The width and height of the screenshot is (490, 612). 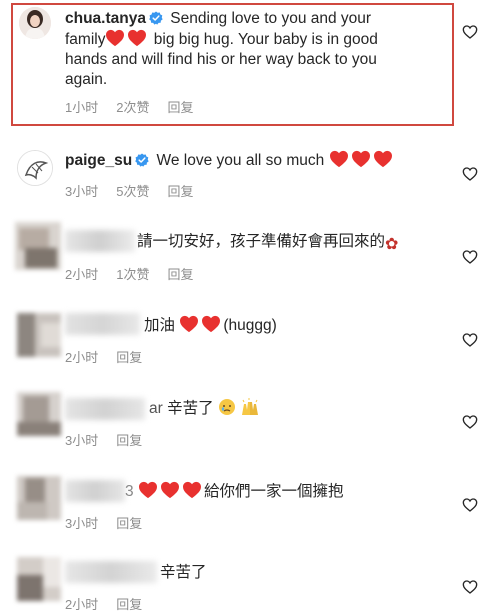 What do you see at coordinates (392, 244) in the screenshot?
I see `rose-emoji: ✿` at bounding box center [392, 244].